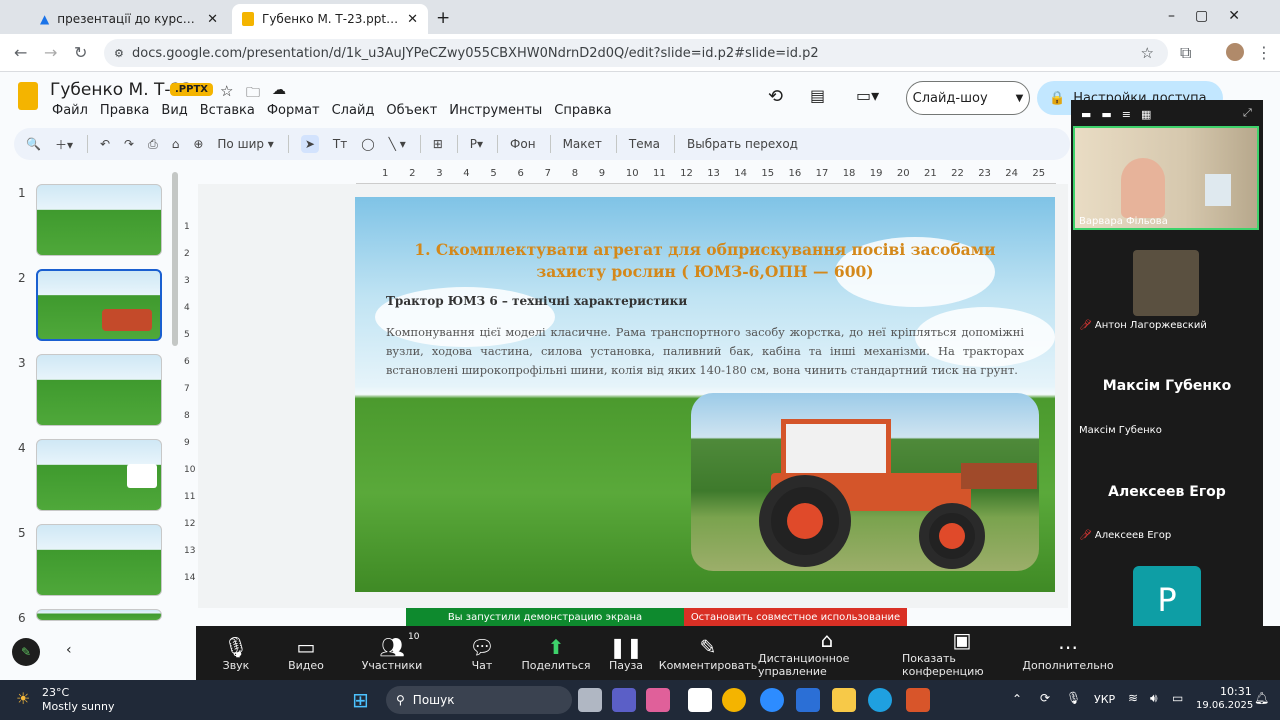 The width and height of the screenshot is (1280, 720). What do you see at coordinates (176, 144) in the screenshot?
I see `paint-format-icon: ⌂` at bounding box center [176, 144].